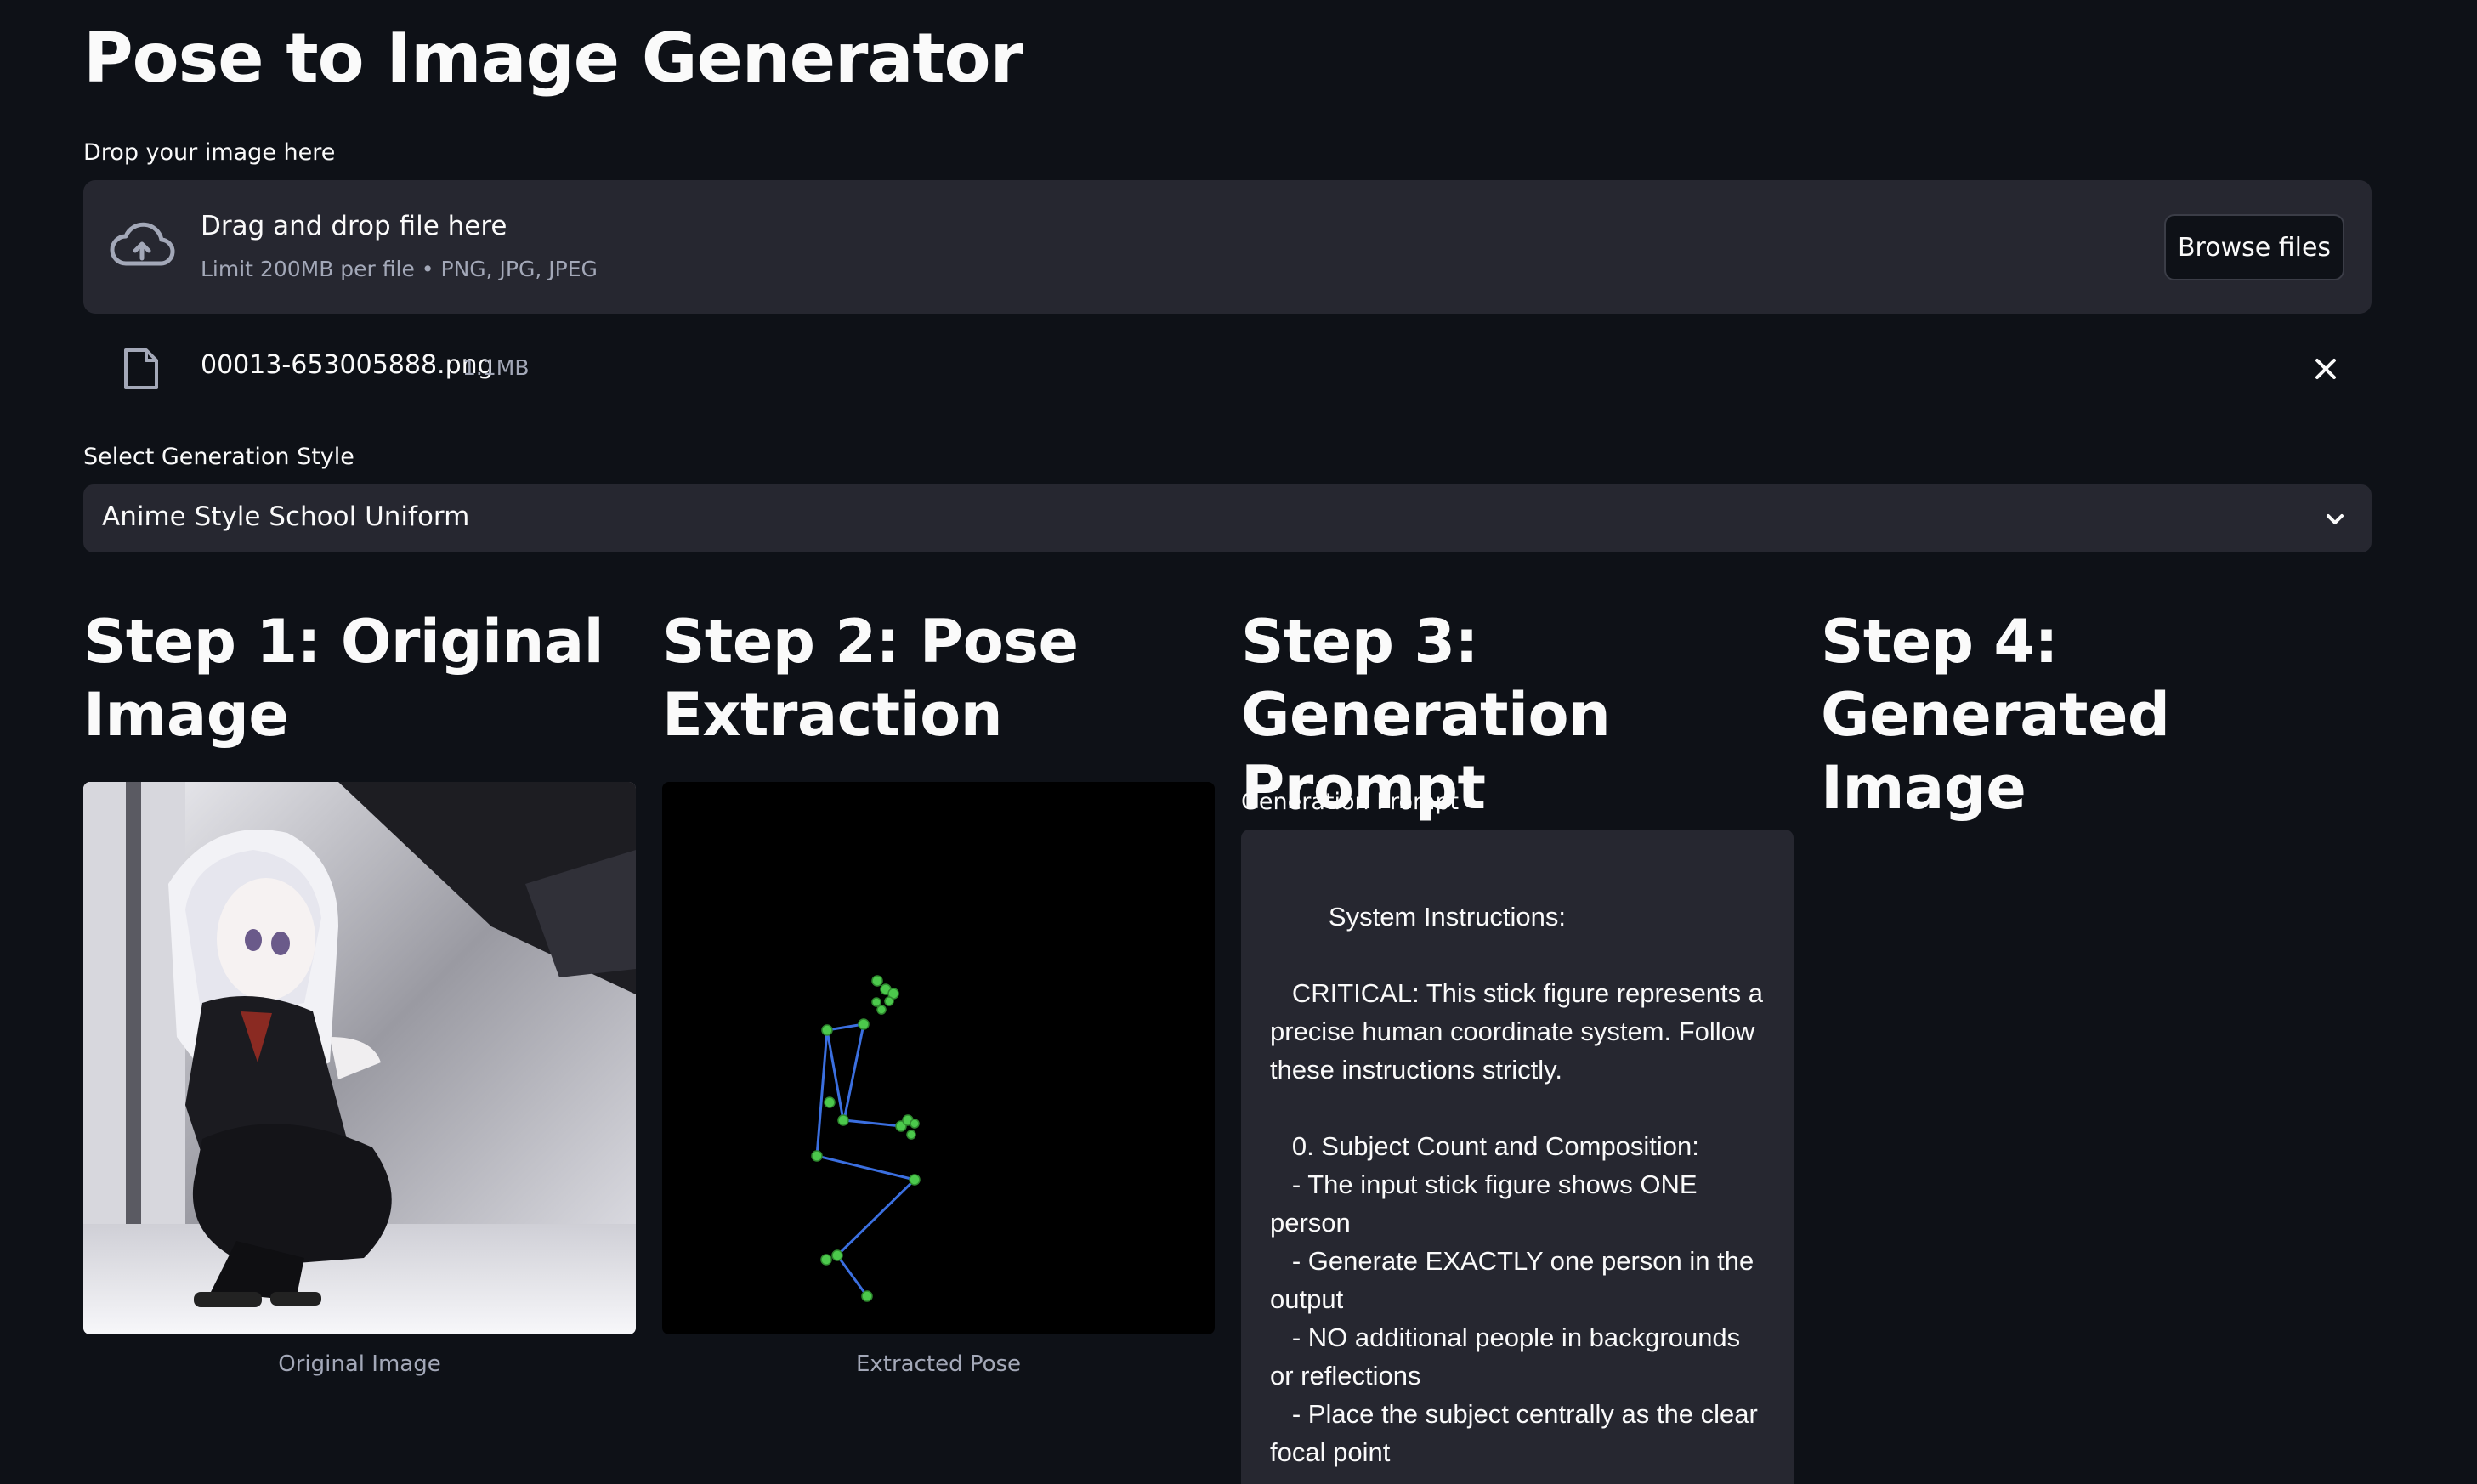 This screenshot has width=2477, height=1484. I want to click on chevron-down-icon, so click(2335, 519).